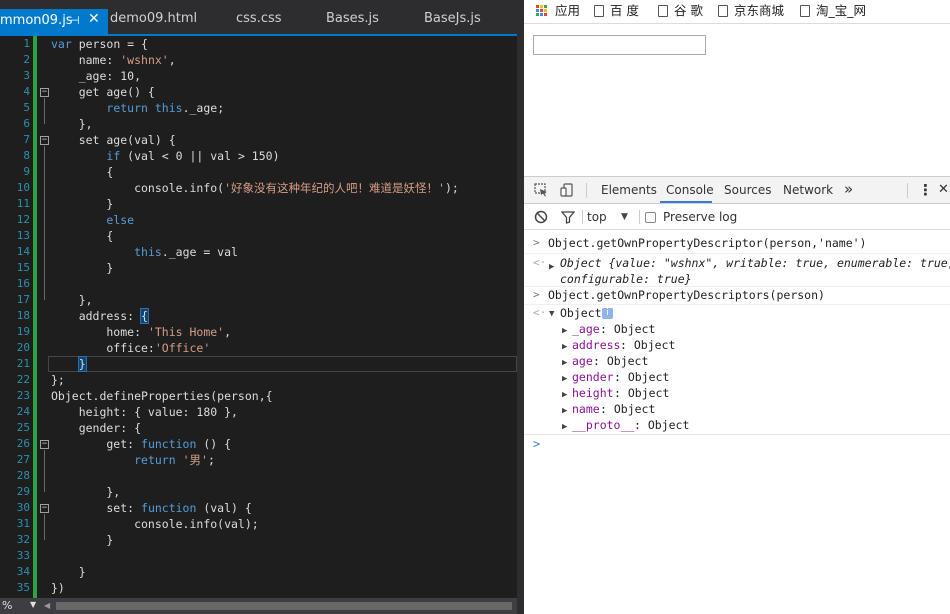  What do you see at coordinates (586, 409) in the screenshot?
I see `property-key: name` at bounding box center [586, 409].